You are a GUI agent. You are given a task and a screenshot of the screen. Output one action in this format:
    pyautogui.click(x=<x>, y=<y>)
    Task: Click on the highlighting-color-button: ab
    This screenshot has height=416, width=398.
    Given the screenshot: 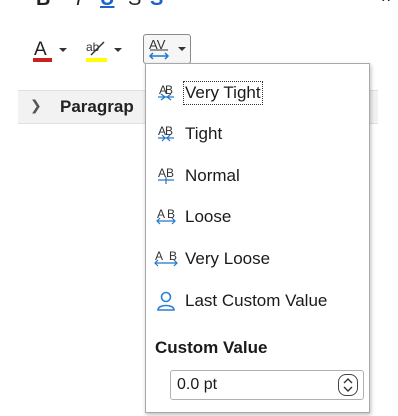 What is the action you would take?
    pyautogui.click(x=103, y=50)
    